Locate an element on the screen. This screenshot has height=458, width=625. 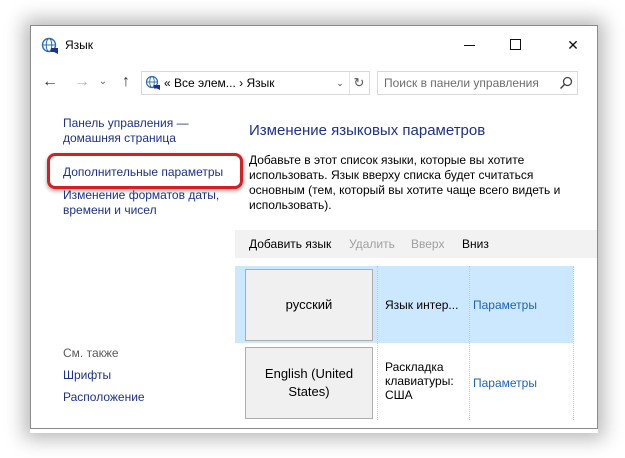
move-up-button: Вверх is located at coordinates (427, 244).